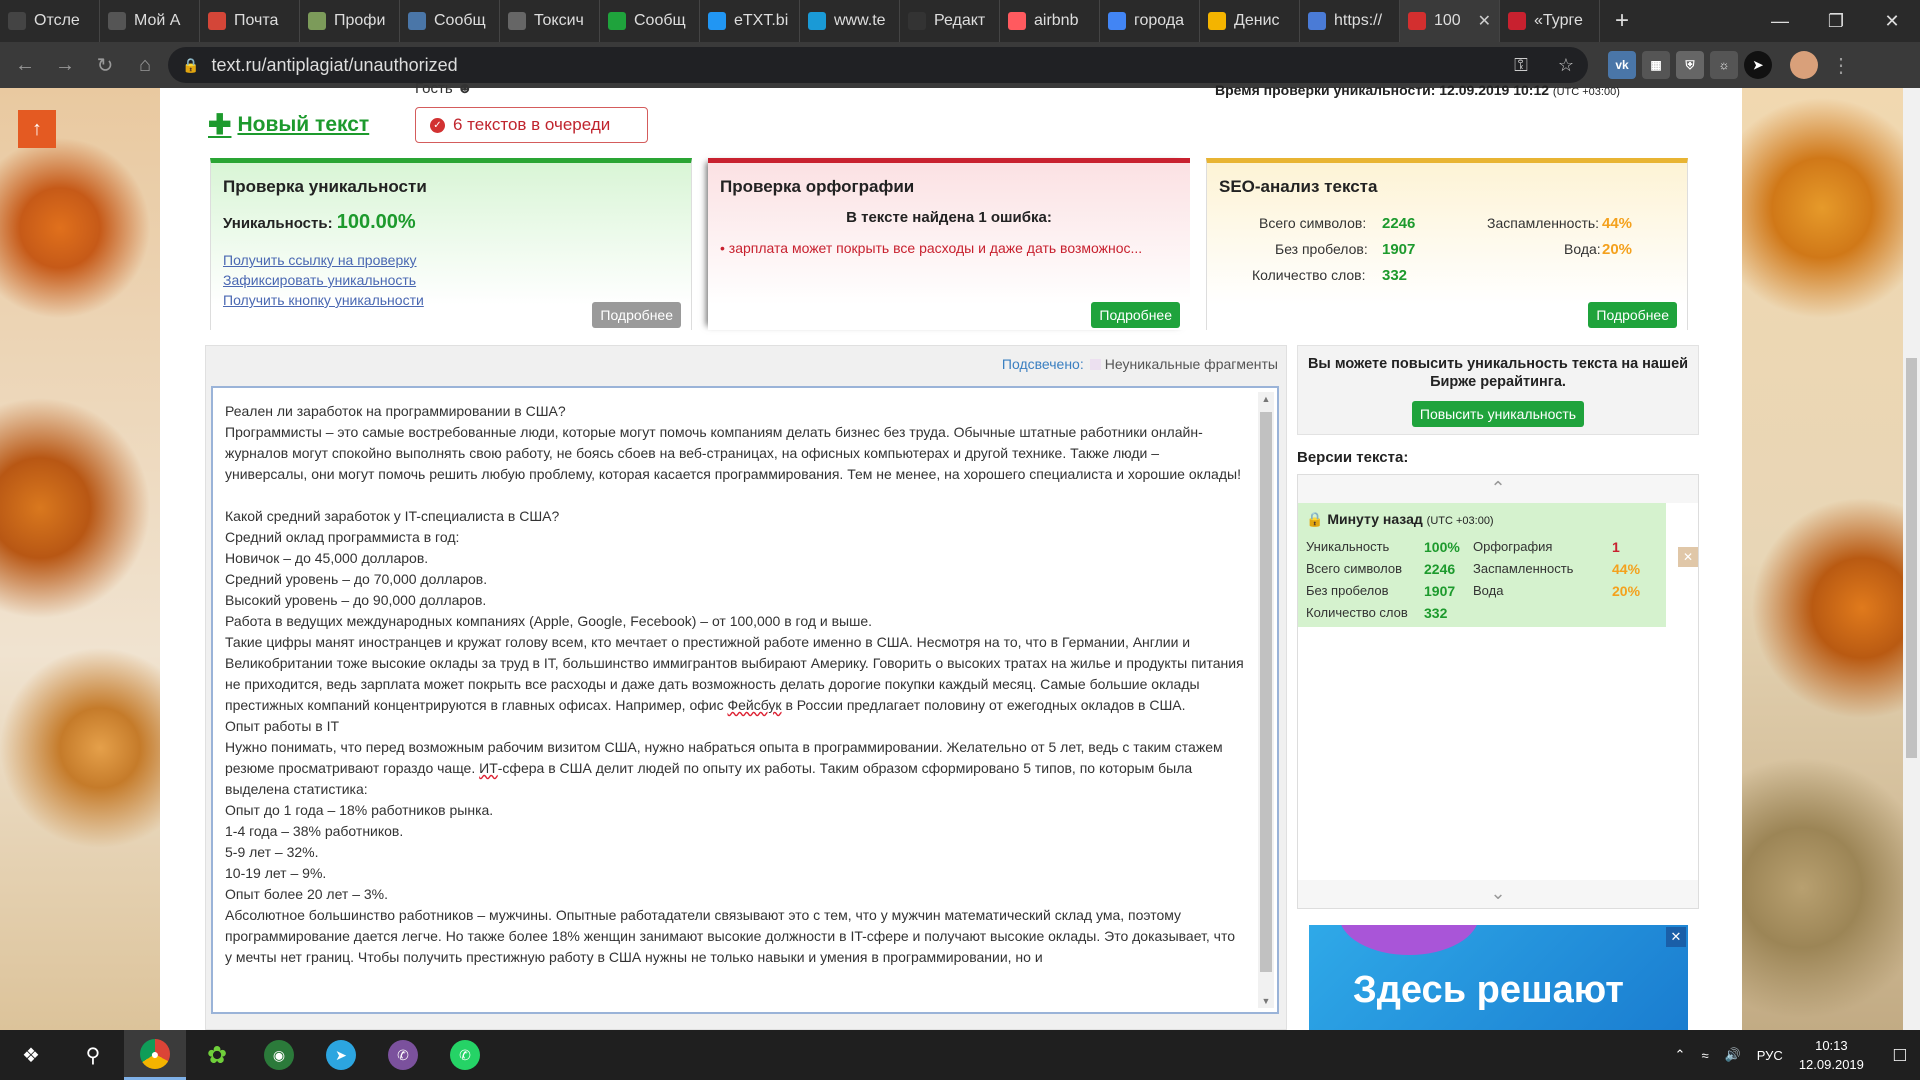 This screenshot has height=1080, width=1920. I want to click on increase-uniqueness-button: Повысить уникальность, so click(1498, 414).